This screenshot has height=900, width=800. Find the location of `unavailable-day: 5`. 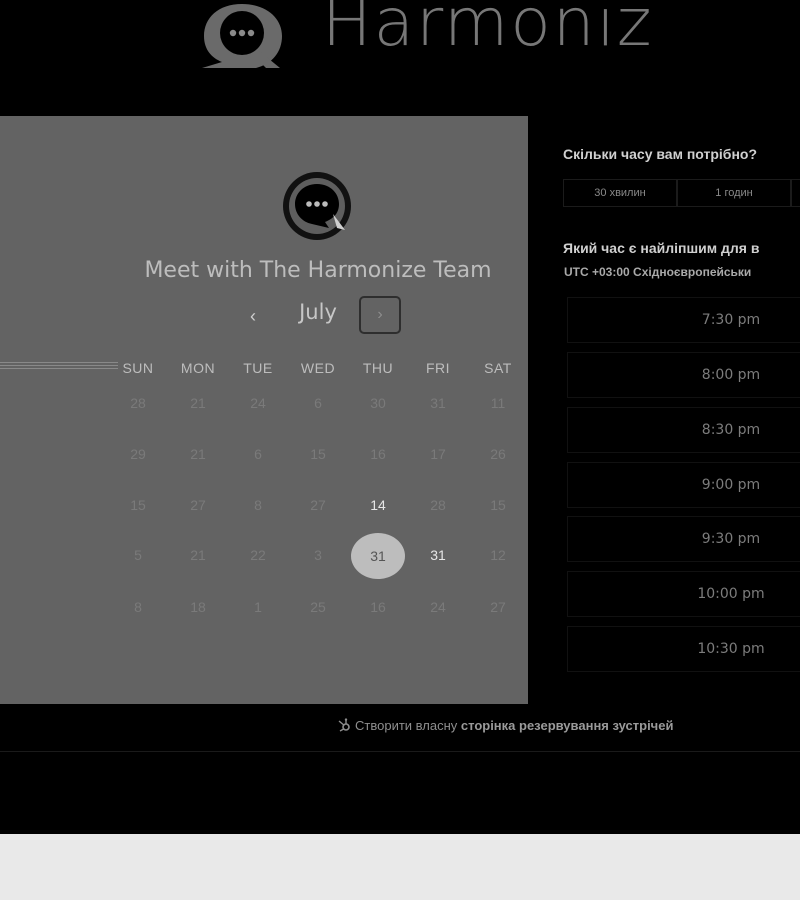

unavailable-day: 5 is located at coordinates (138, 555).